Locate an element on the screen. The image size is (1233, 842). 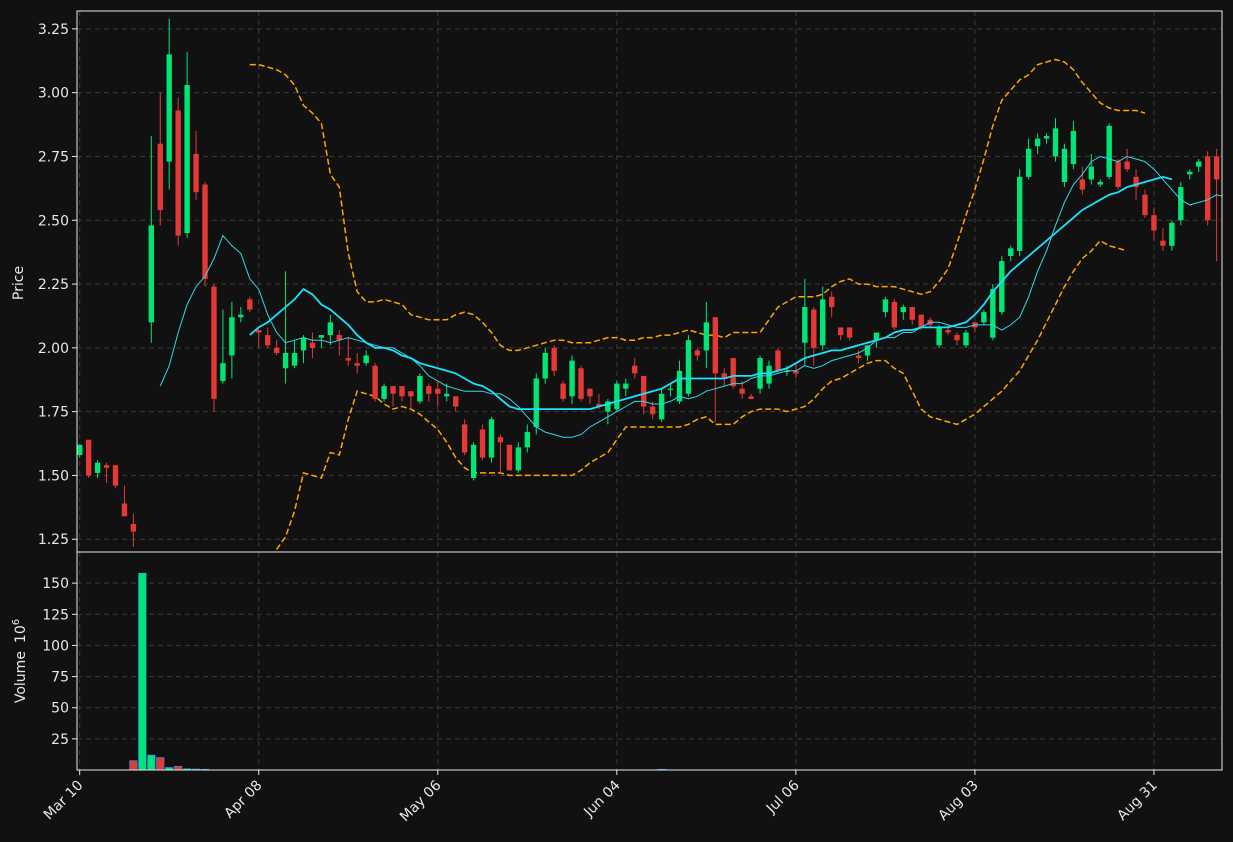
volume-axis-label-exponent: 6 is located at coordinates (16, 622).